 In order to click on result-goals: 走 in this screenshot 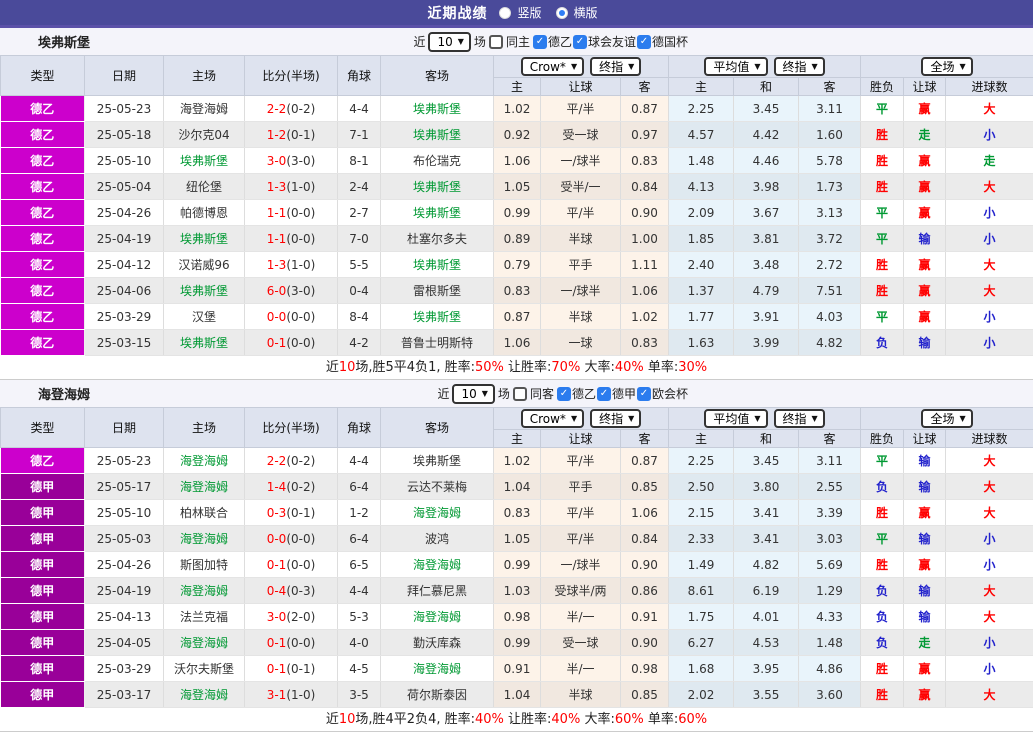, I will do `click(989, 161)`.